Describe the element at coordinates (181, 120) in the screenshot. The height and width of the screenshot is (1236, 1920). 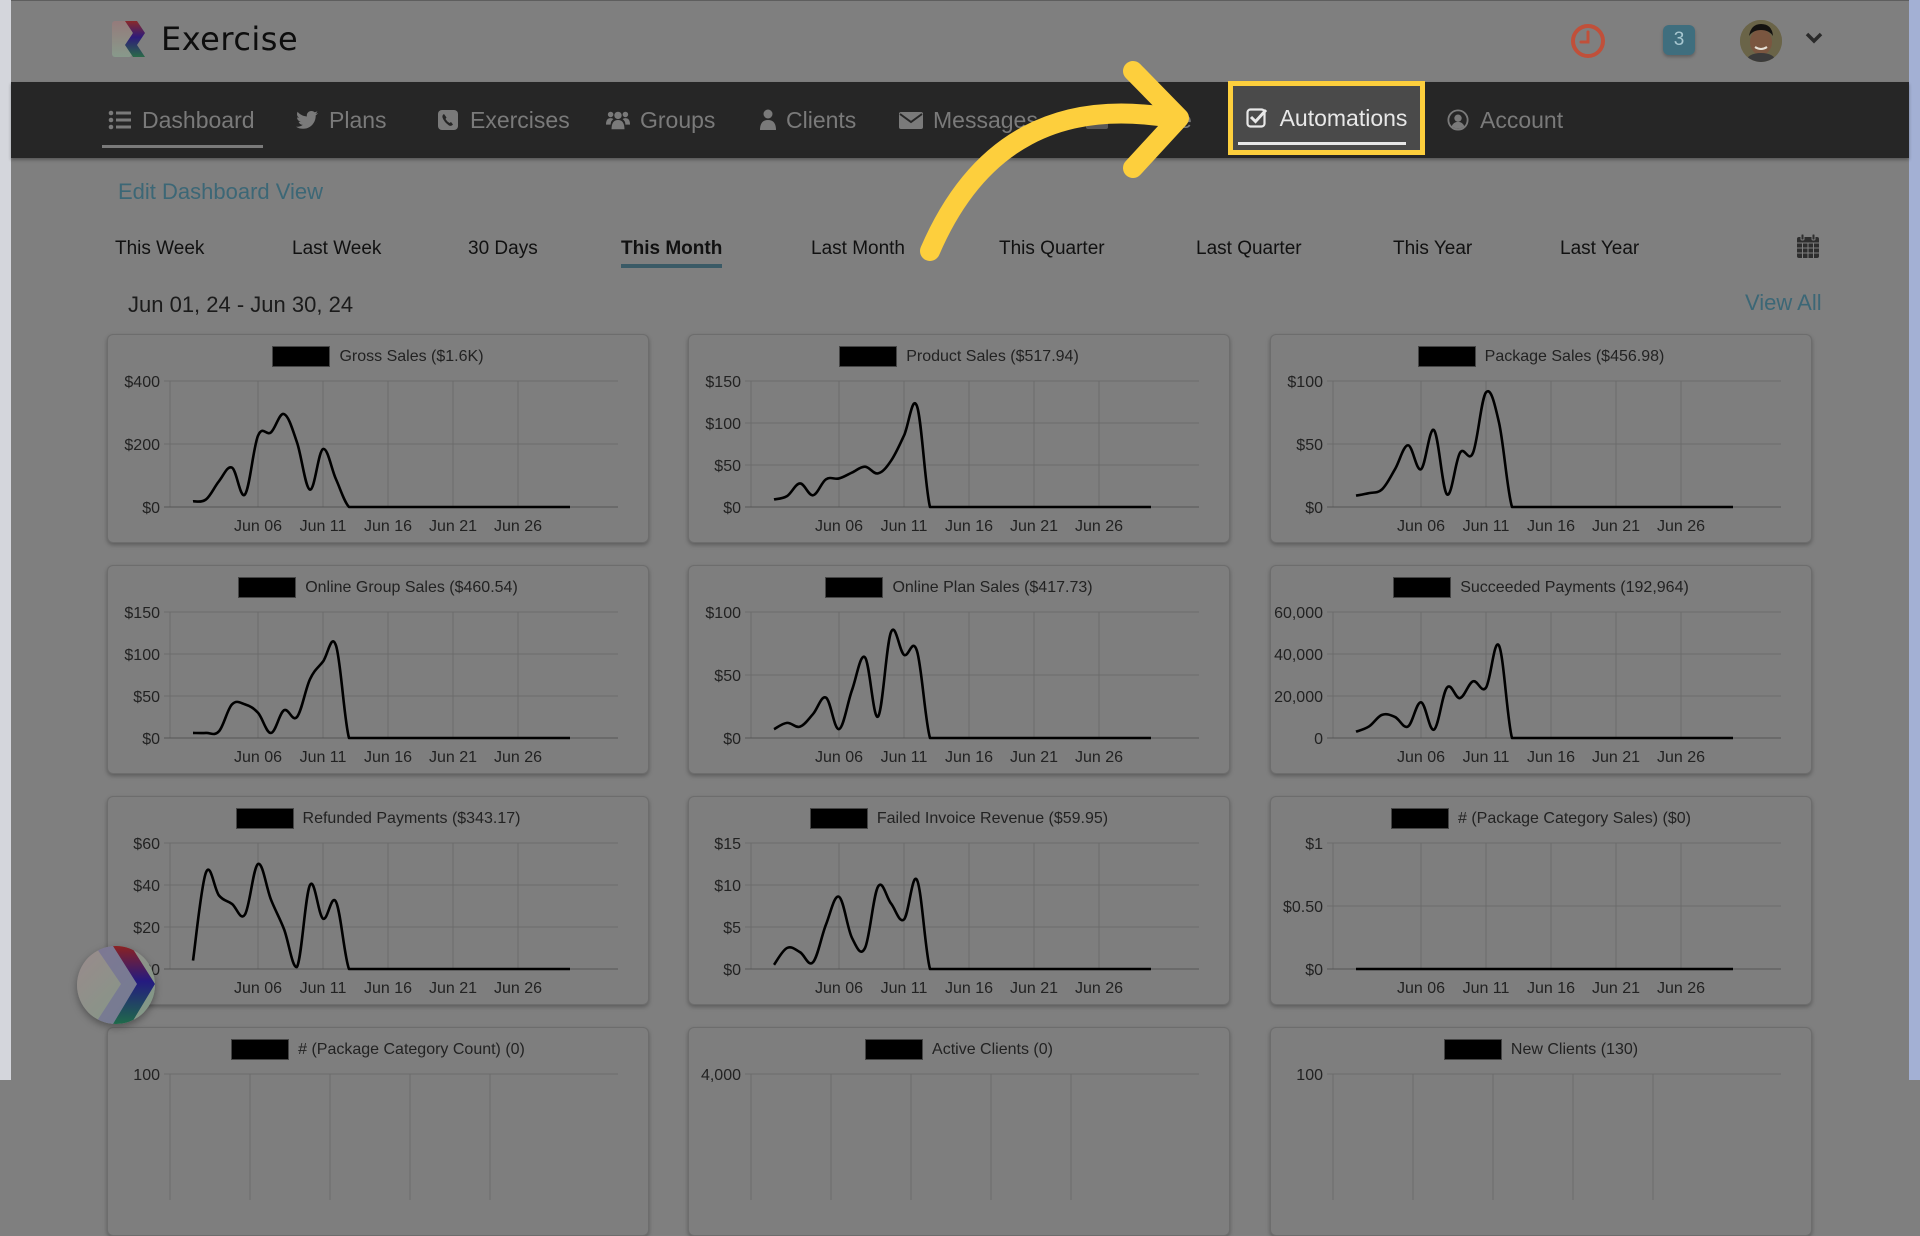
I see `nav-dashboard: Dashboard` at that location.